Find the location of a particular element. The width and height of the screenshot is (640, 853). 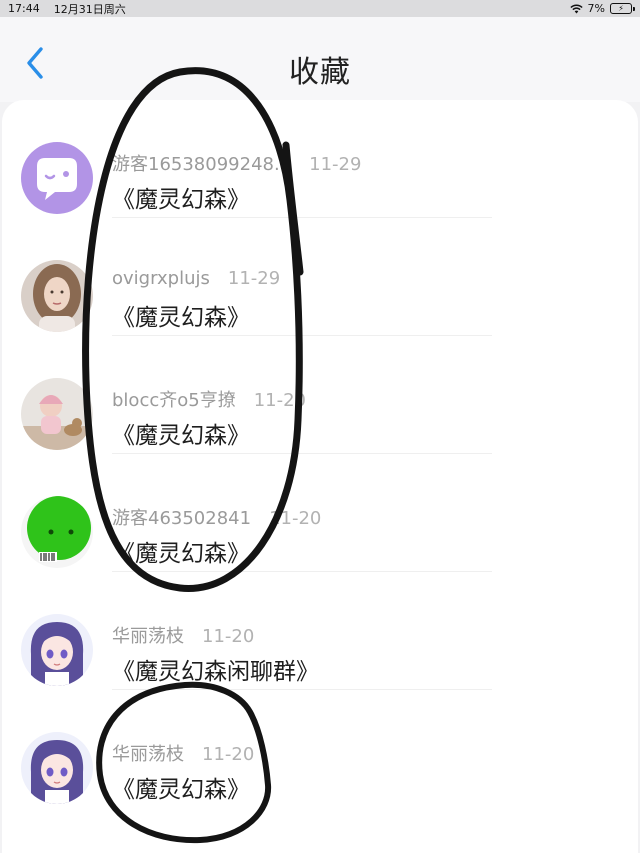

girl-photo-avatar is located at coordinates (57, 296).